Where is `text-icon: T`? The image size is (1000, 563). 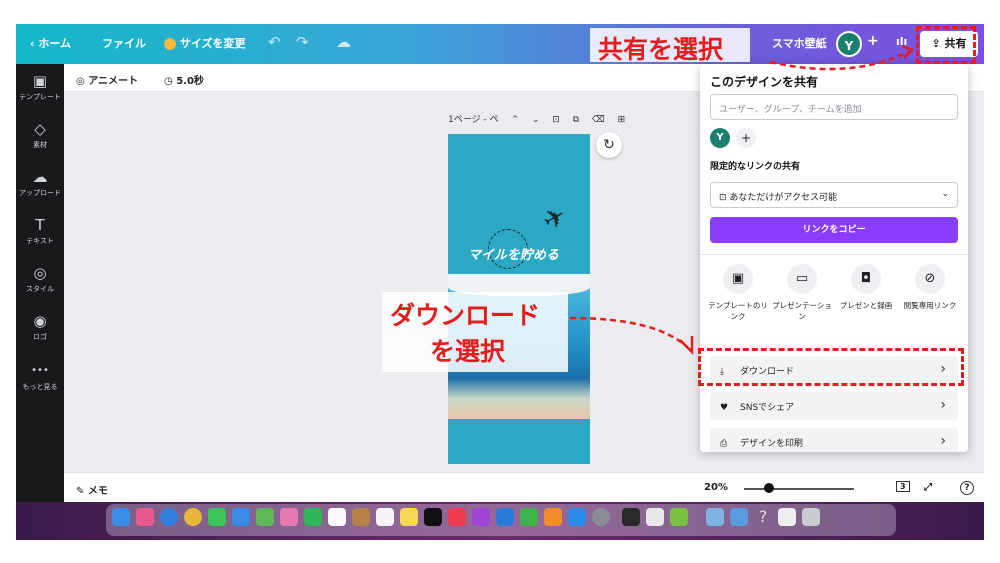
text-icon: T is located at coordinates (40, 225).